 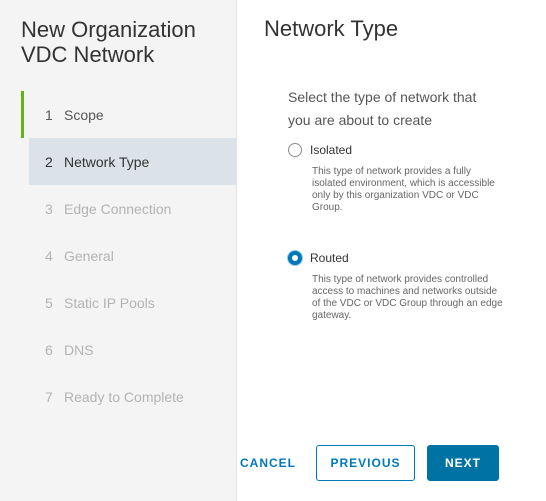 What do you see at coordinates (89, 255) in the screenshot?
I see `step-label: General` at bounding box center [89, 255].